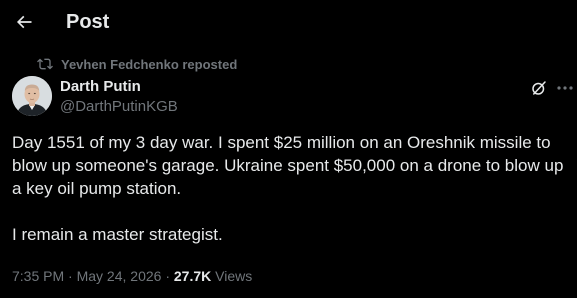 The height and width of the screenshot is (298, 577). What do you see at coordinates (232, 276) in the screenshot?
I see `views-label: Views` at bounding box center [232, 276].